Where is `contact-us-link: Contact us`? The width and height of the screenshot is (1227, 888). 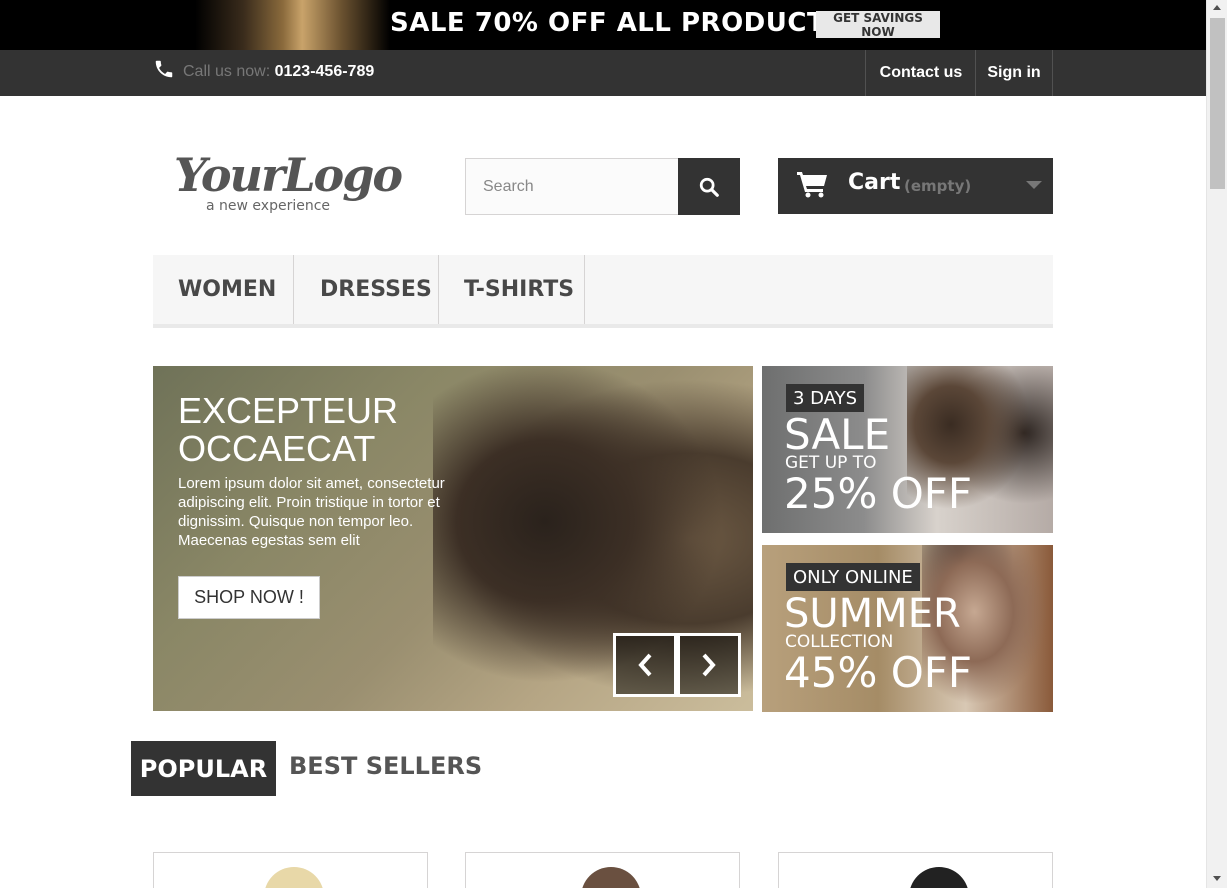 contact-us-link: Contact us is located at coordinates (920, 73).